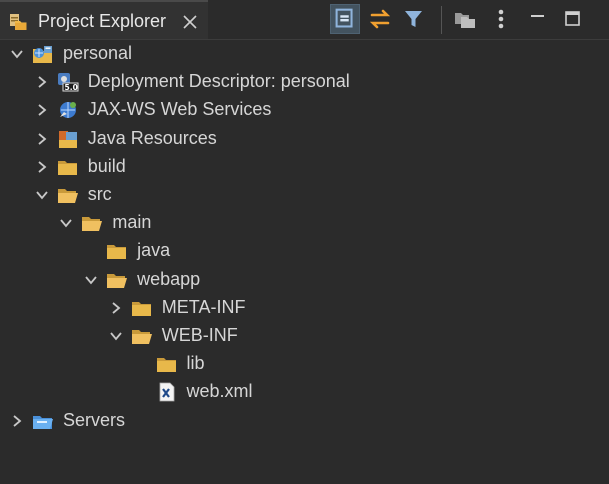 This screenshot has height=484, width=609. What do you see at coordinates (67, 110) in the screenshot?
I see `web-services-icon` at bounding box center [67, 110].